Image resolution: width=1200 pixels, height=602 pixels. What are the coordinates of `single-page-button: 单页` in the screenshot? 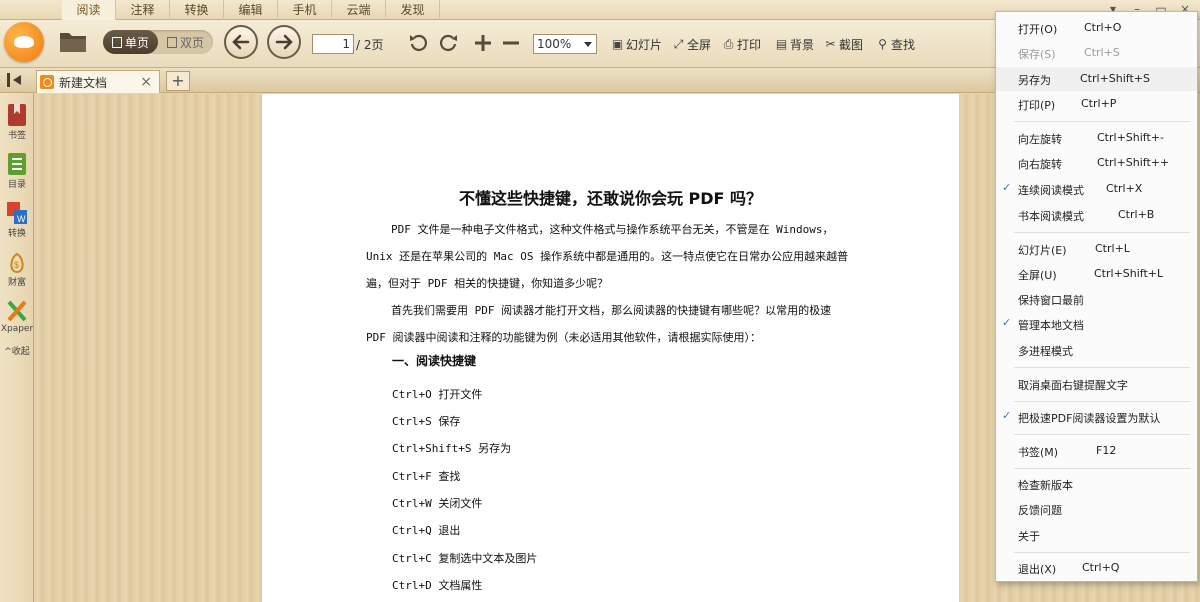 It's located at (130, 42).